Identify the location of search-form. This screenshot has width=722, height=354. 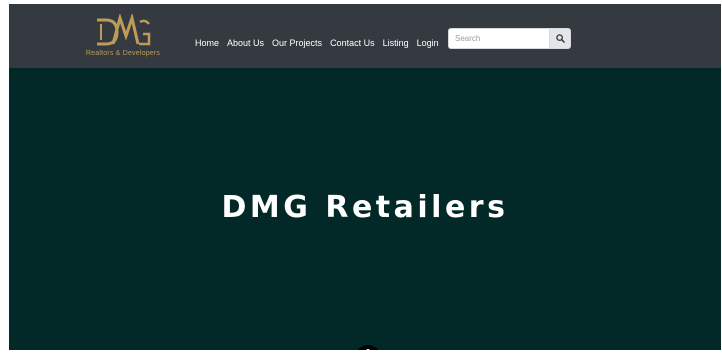
(509, 38).